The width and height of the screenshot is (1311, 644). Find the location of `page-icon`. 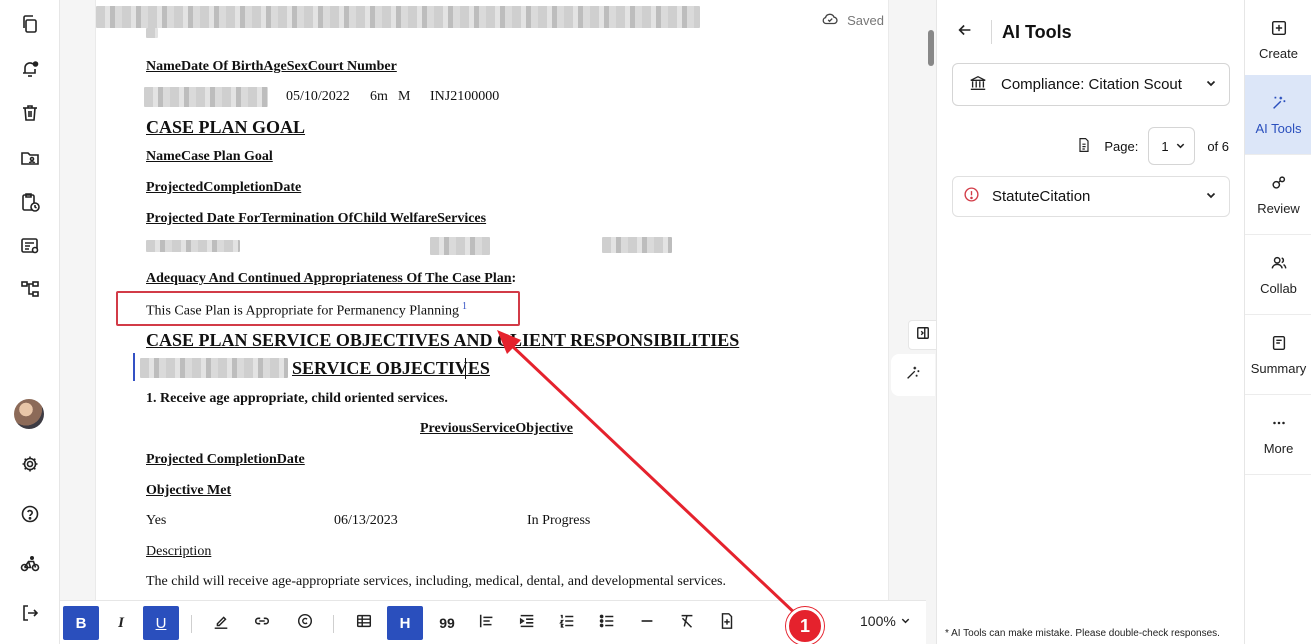

page-icon is located at coordinates (1084, 146).